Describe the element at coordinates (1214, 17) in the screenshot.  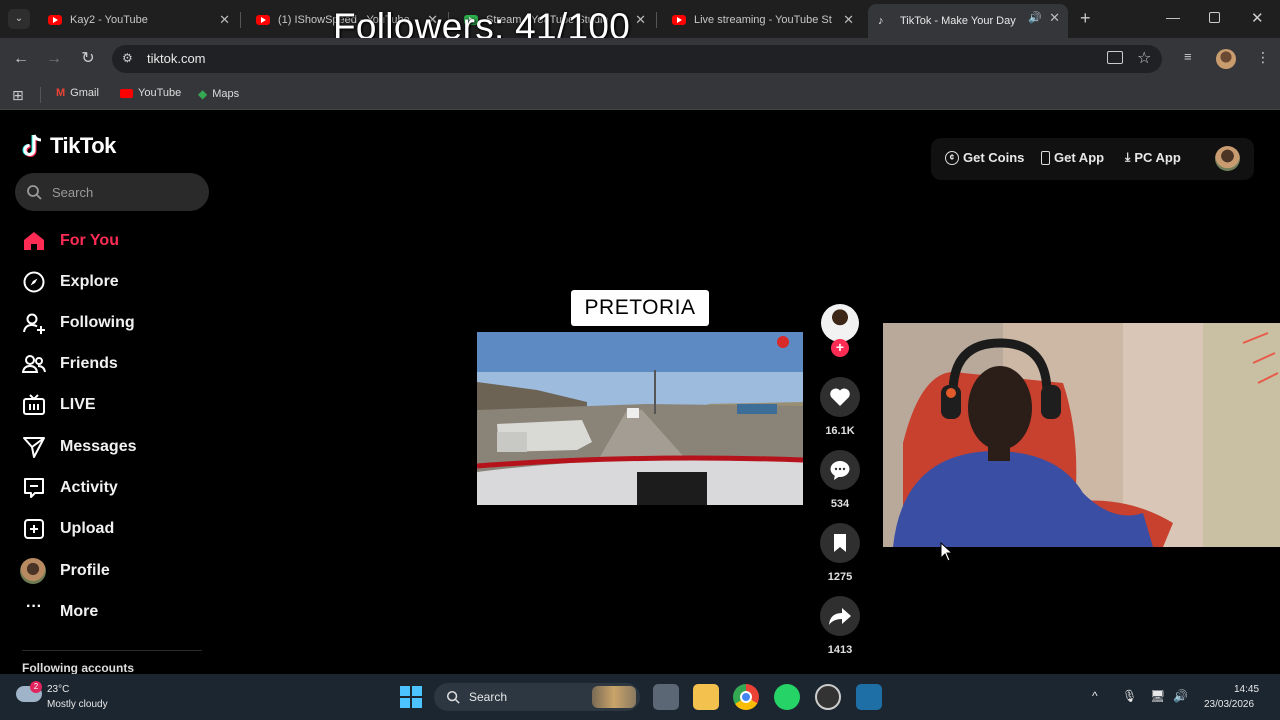
I see `maximize-window-button` at that location.